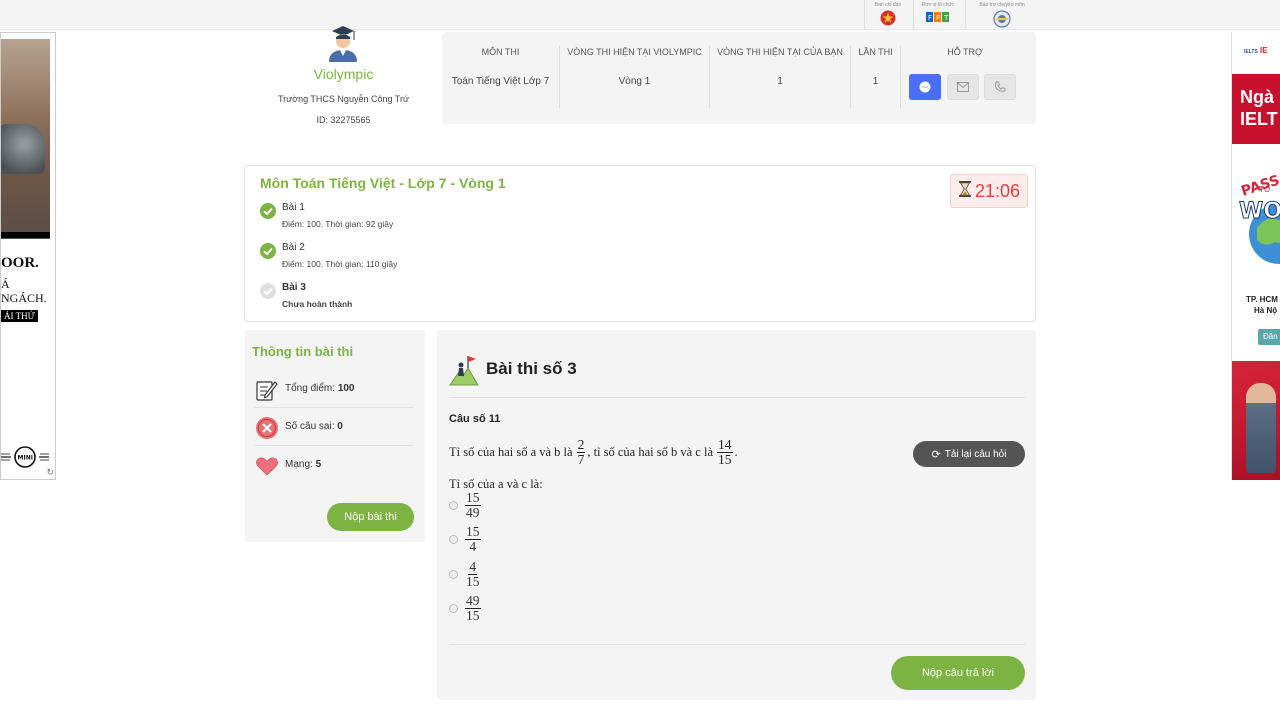  What do you see at coordinates (875, 52) in the screenshot?
I see `column-header: LẦN THI` at bounding box center [875, 52].